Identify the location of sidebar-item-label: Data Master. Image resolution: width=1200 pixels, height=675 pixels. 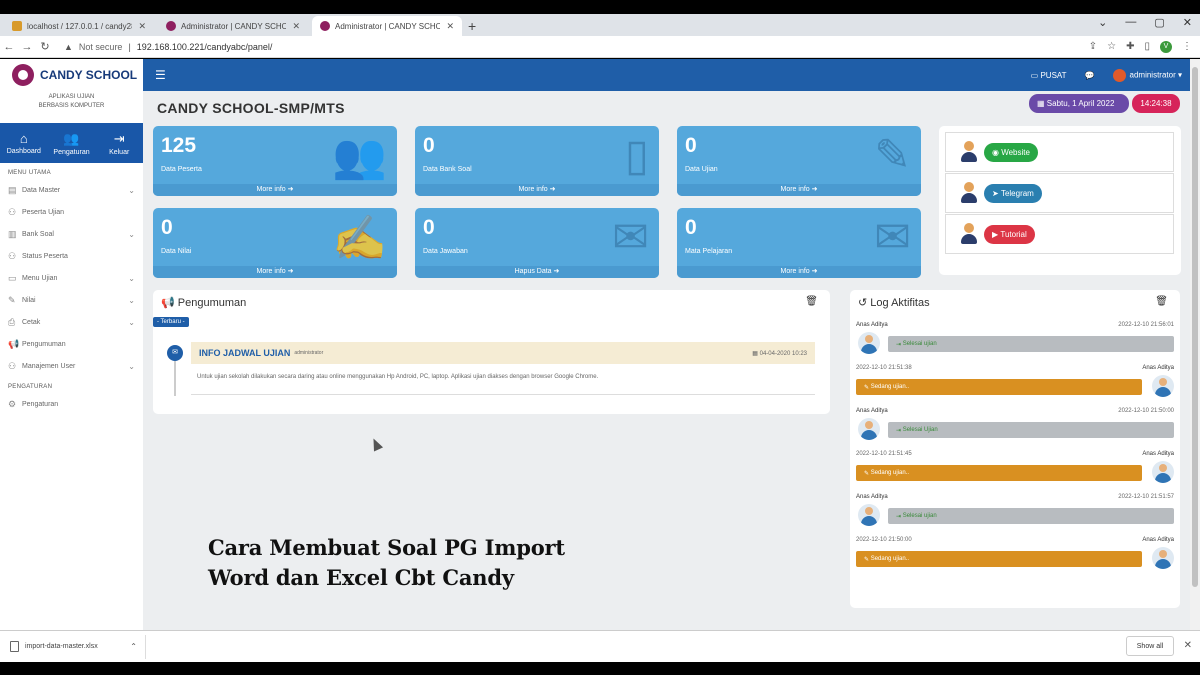
(41, 190).